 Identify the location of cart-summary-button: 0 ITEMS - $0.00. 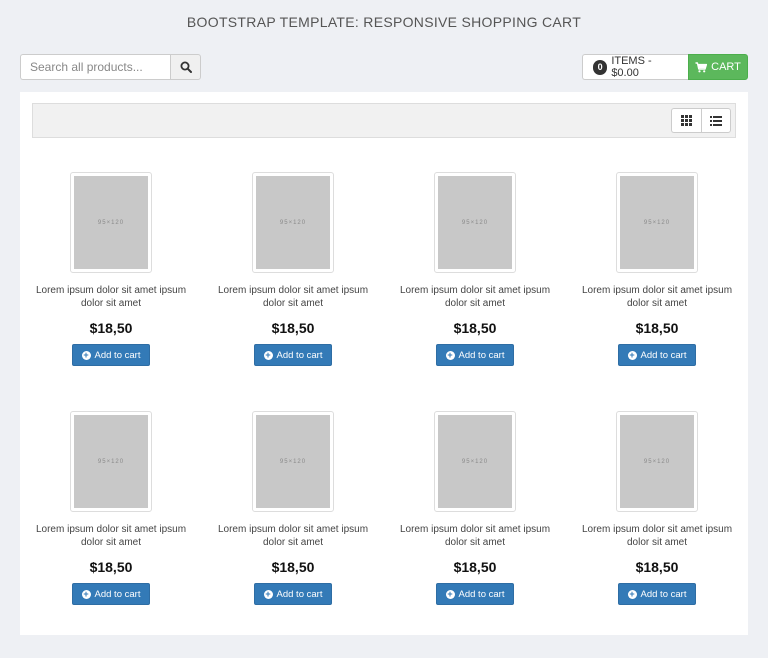
(635, 67).